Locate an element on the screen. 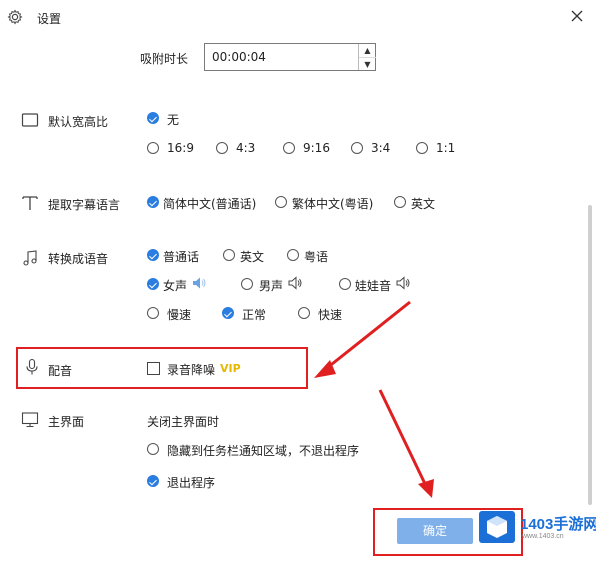 The width and height of the screenshot is (596, 564). voice-english-label: 英文 is located at coordinates (252, 257).